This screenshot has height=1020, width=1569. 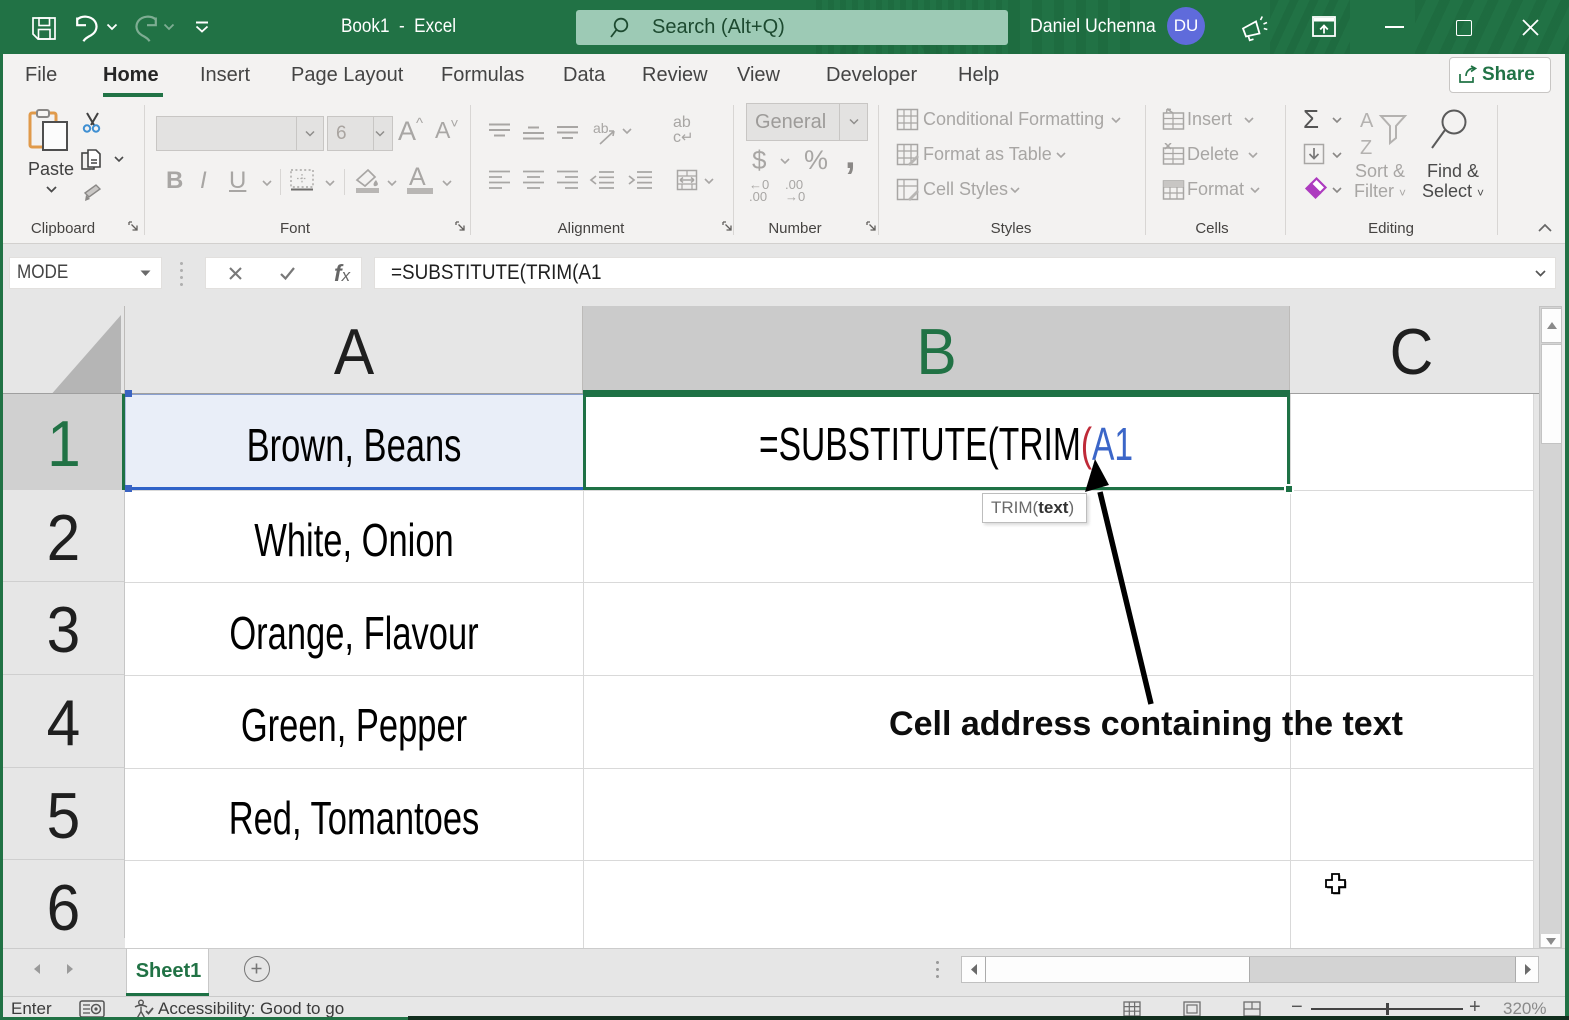 What do you see at coordinates (1366, 147) in the screenshot?
I see `svg-text: Z` at bounding box center [1366, 147].